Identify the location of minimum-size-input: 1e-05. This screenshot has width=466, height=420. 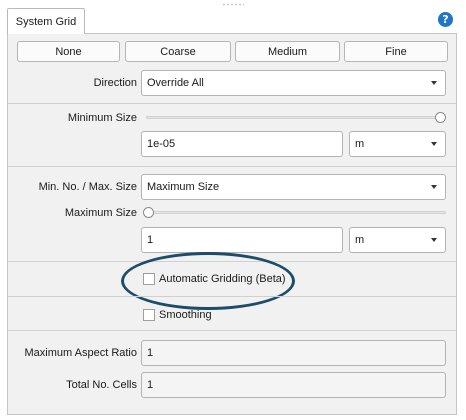
(242, 144).